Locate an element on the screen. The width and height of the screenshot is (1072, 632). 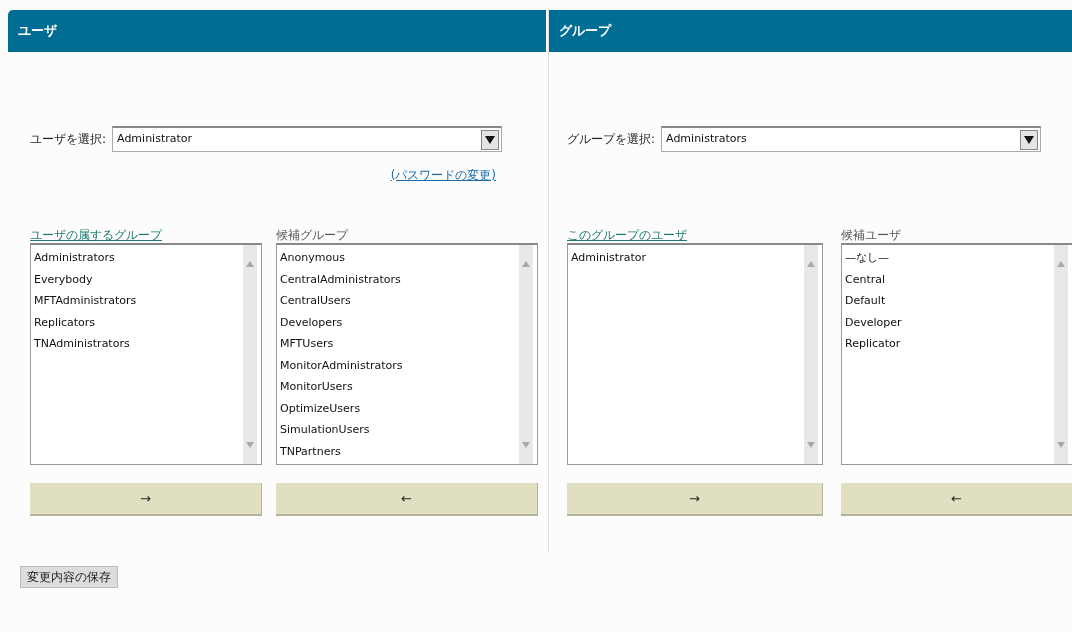
list-item: MonitorUsers is located at coordinates (399, 387).